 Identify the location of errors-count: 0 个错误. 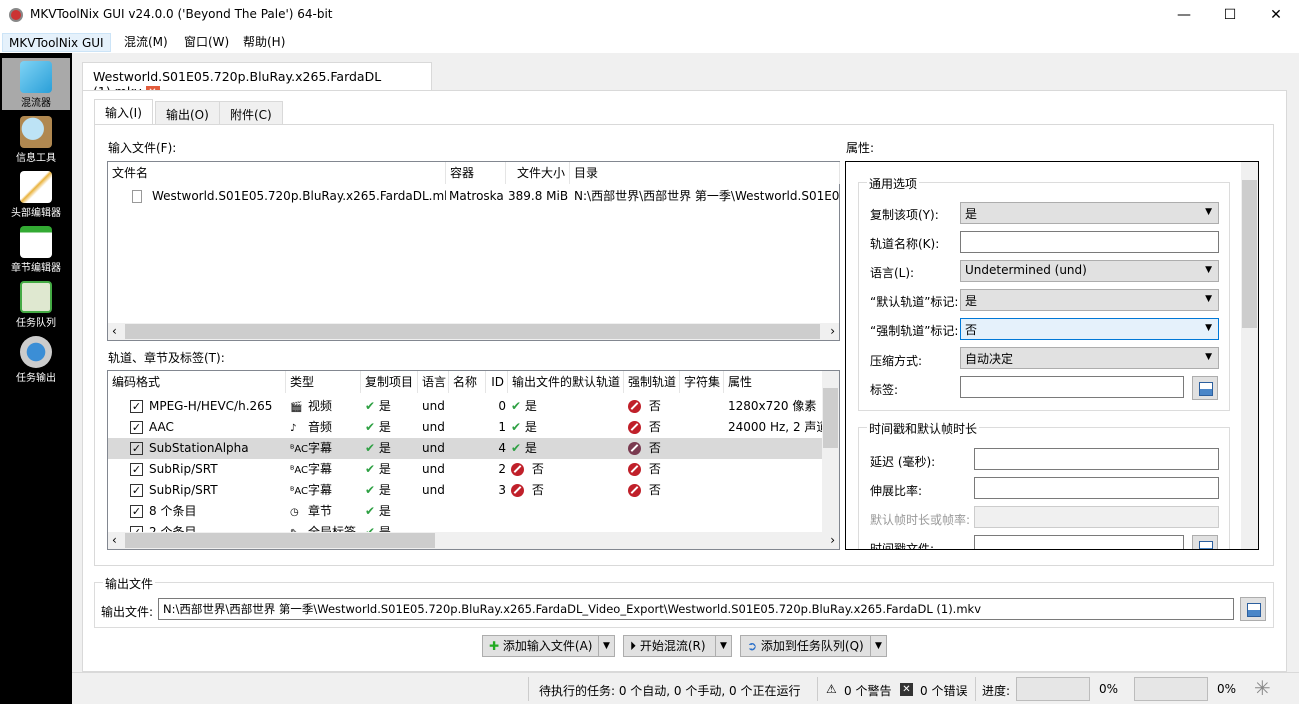
(943, 690).